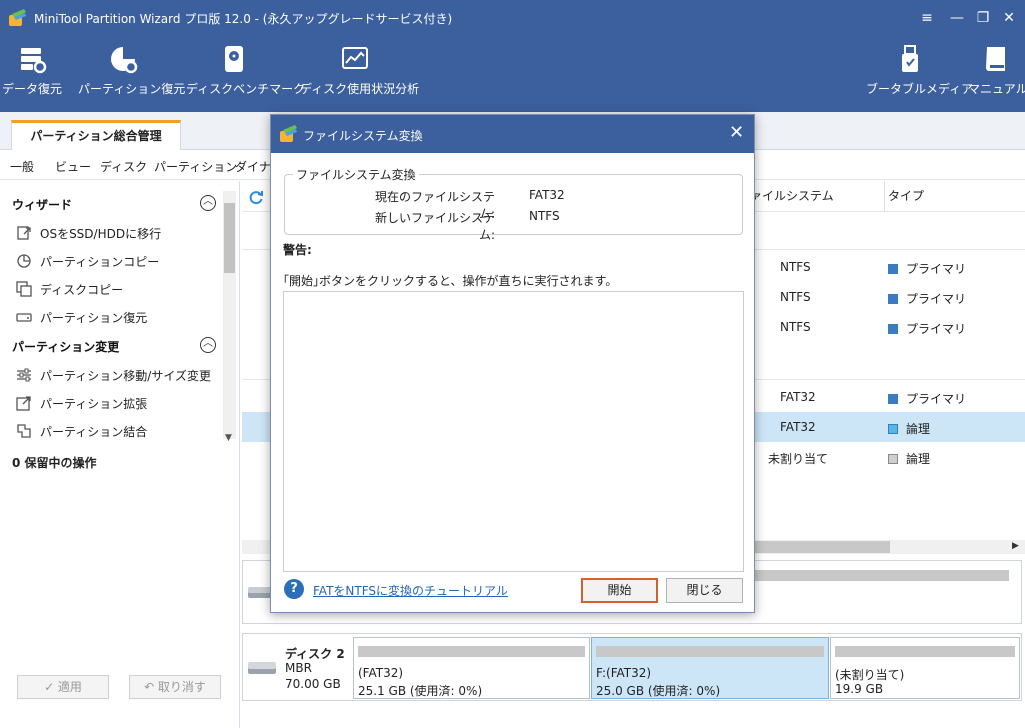 Image resolution: width=1025 pixels, height=728 pixels. Describe the element at coordinates (736, 133) in the screenshot. I see `dialog-close-icon: ✕` at that location.